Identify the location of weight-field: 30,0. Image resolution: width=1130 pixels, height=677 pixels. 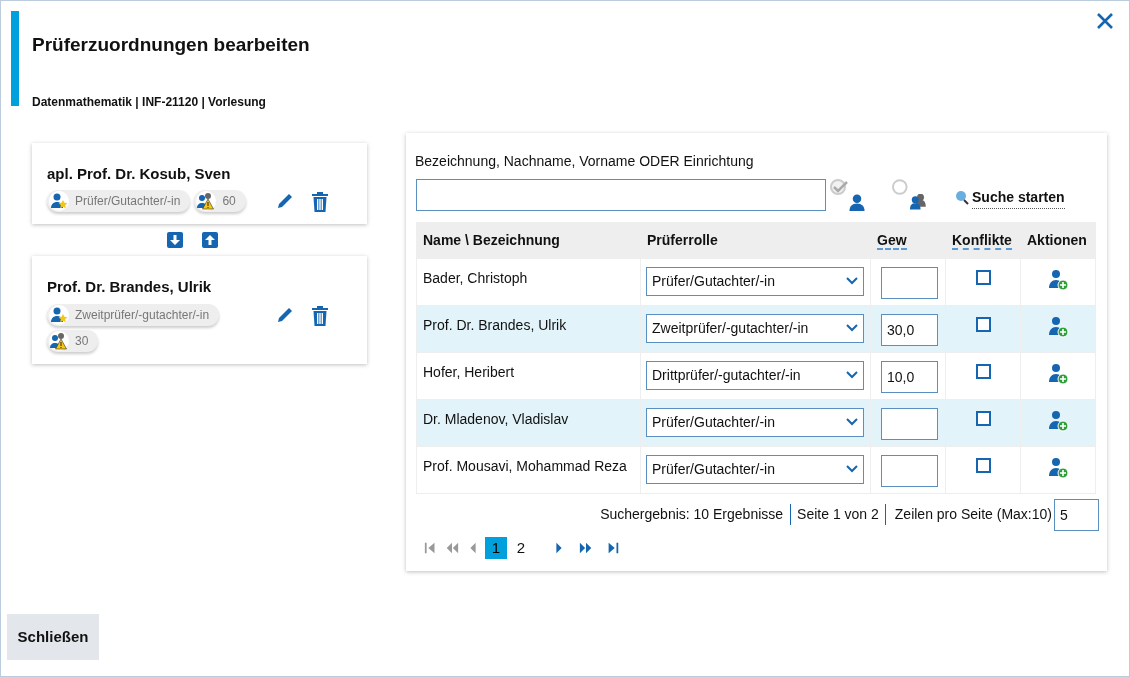
(909, 329).